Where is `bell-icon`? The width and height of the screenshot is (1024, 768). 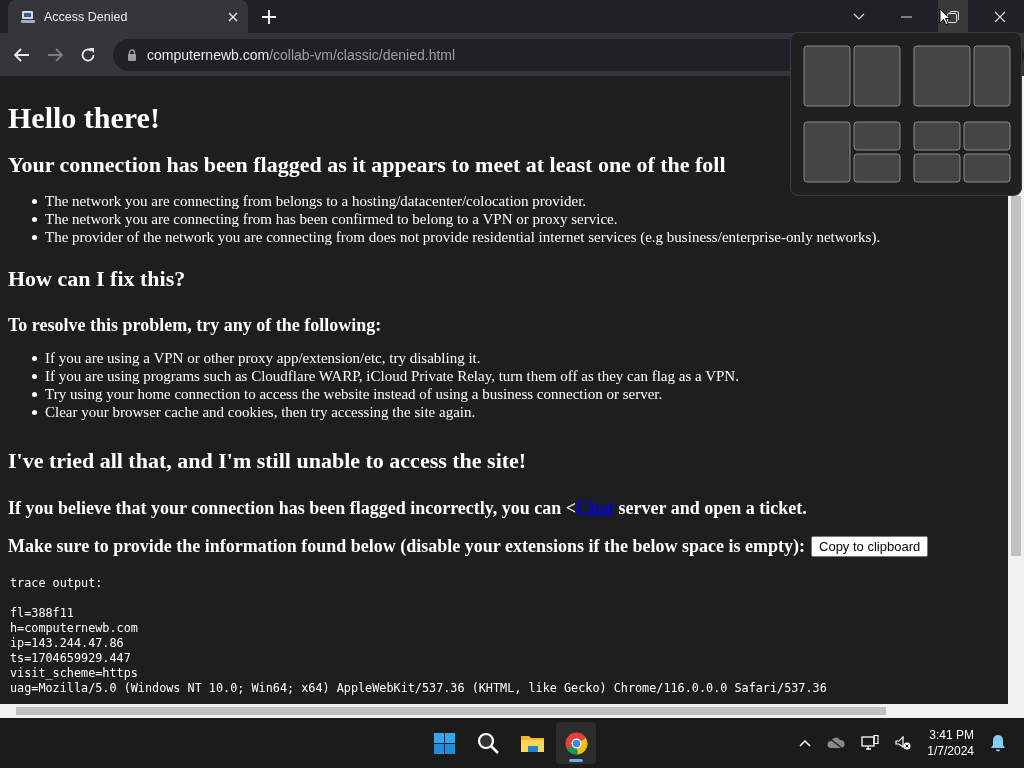 bell-icon is located at coordinates (998, 743).